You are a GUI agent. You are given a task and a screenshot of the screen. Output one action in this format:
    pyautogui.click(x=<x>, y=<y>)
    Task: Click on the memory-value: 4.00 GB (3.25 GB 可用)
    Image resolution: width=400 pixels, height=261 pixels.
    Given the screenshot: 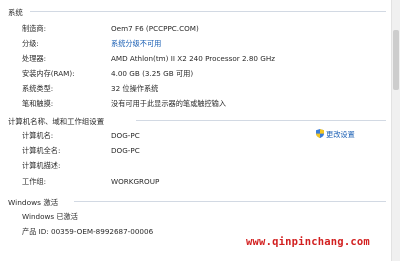 What is the action you would take?
    pyautogui.click(x=152, y=73)
    